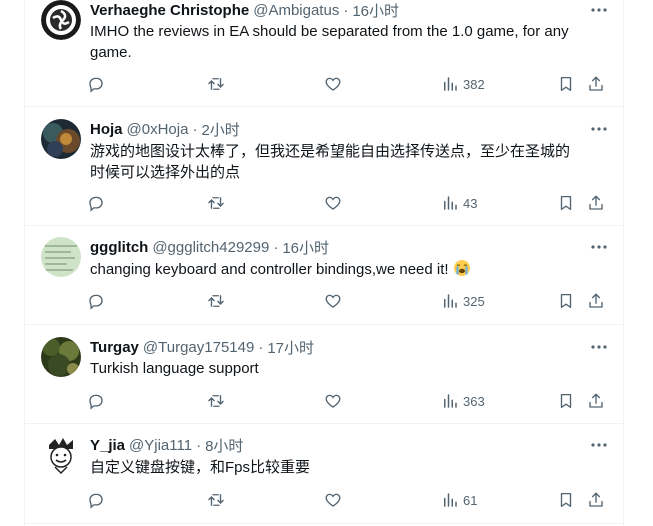 This screenshot has width=653, height=526. What do you see at coordinates (348, 401) in the screenshot?
I see `action-bar: 363` at bounding box center [348, 401].